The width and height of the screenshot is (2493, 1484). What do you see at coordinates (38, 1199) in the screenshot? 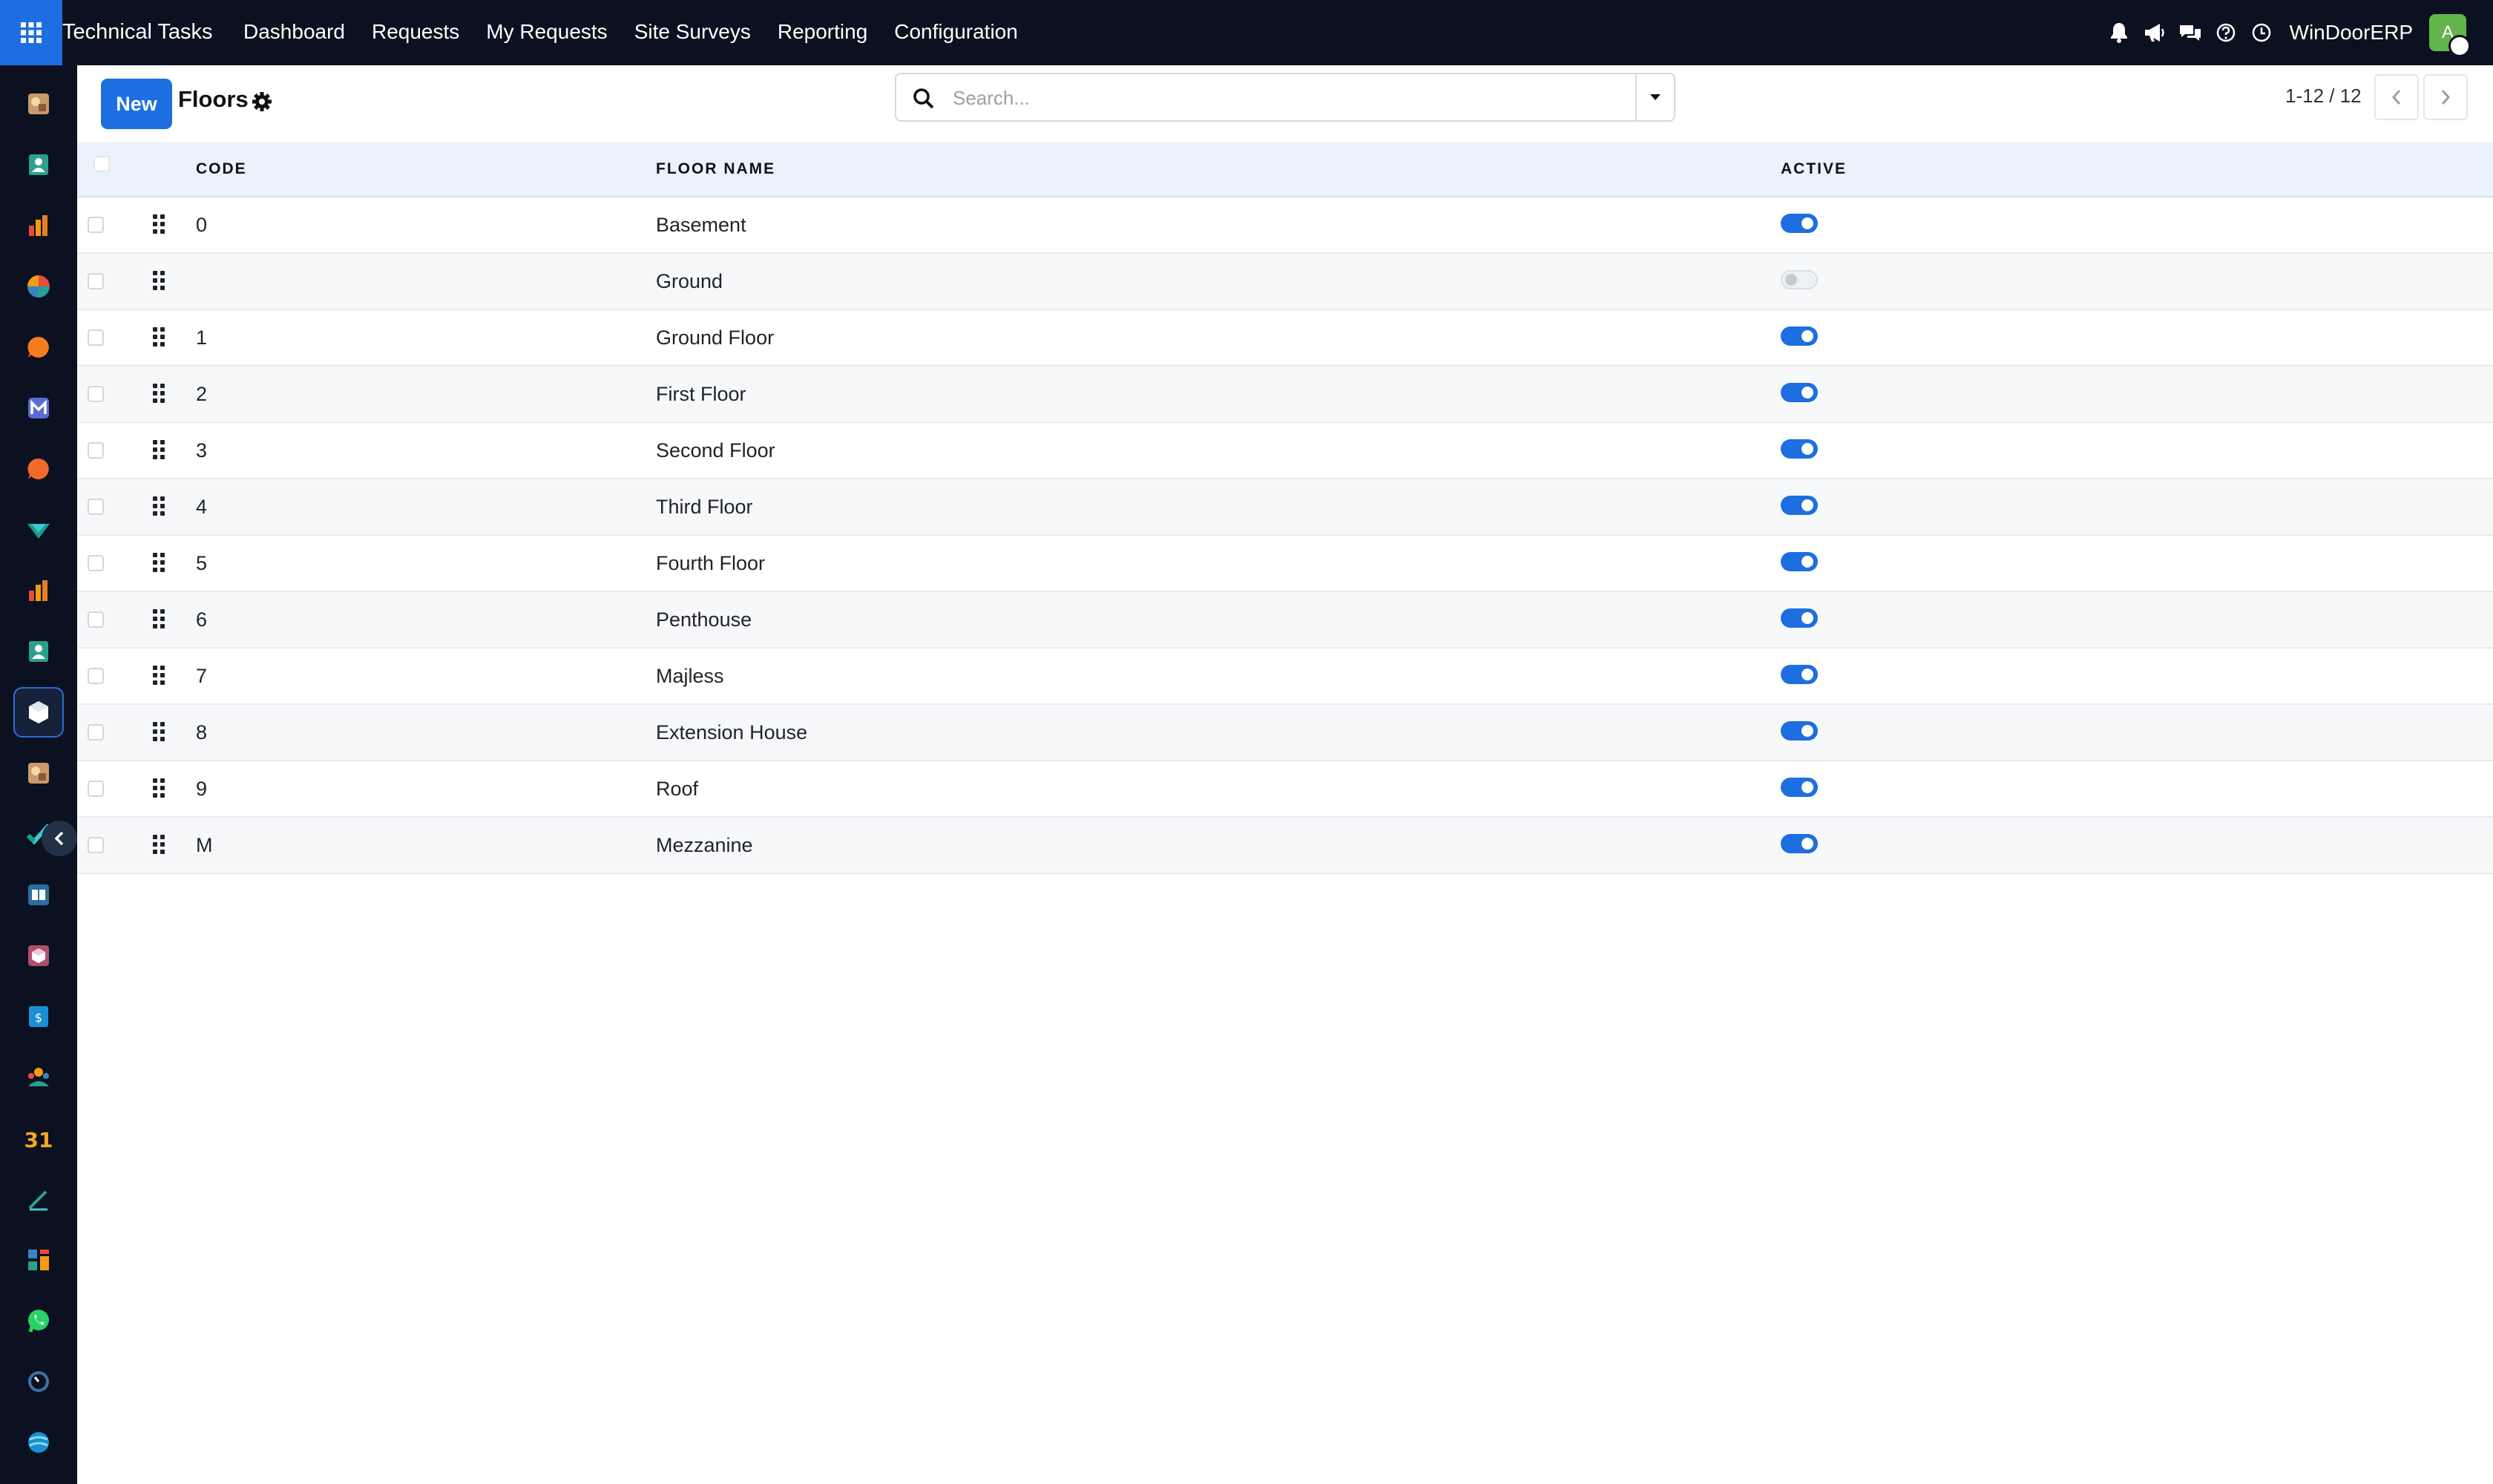
I see `notes-app-icon` at bounding box center [38, 1199].